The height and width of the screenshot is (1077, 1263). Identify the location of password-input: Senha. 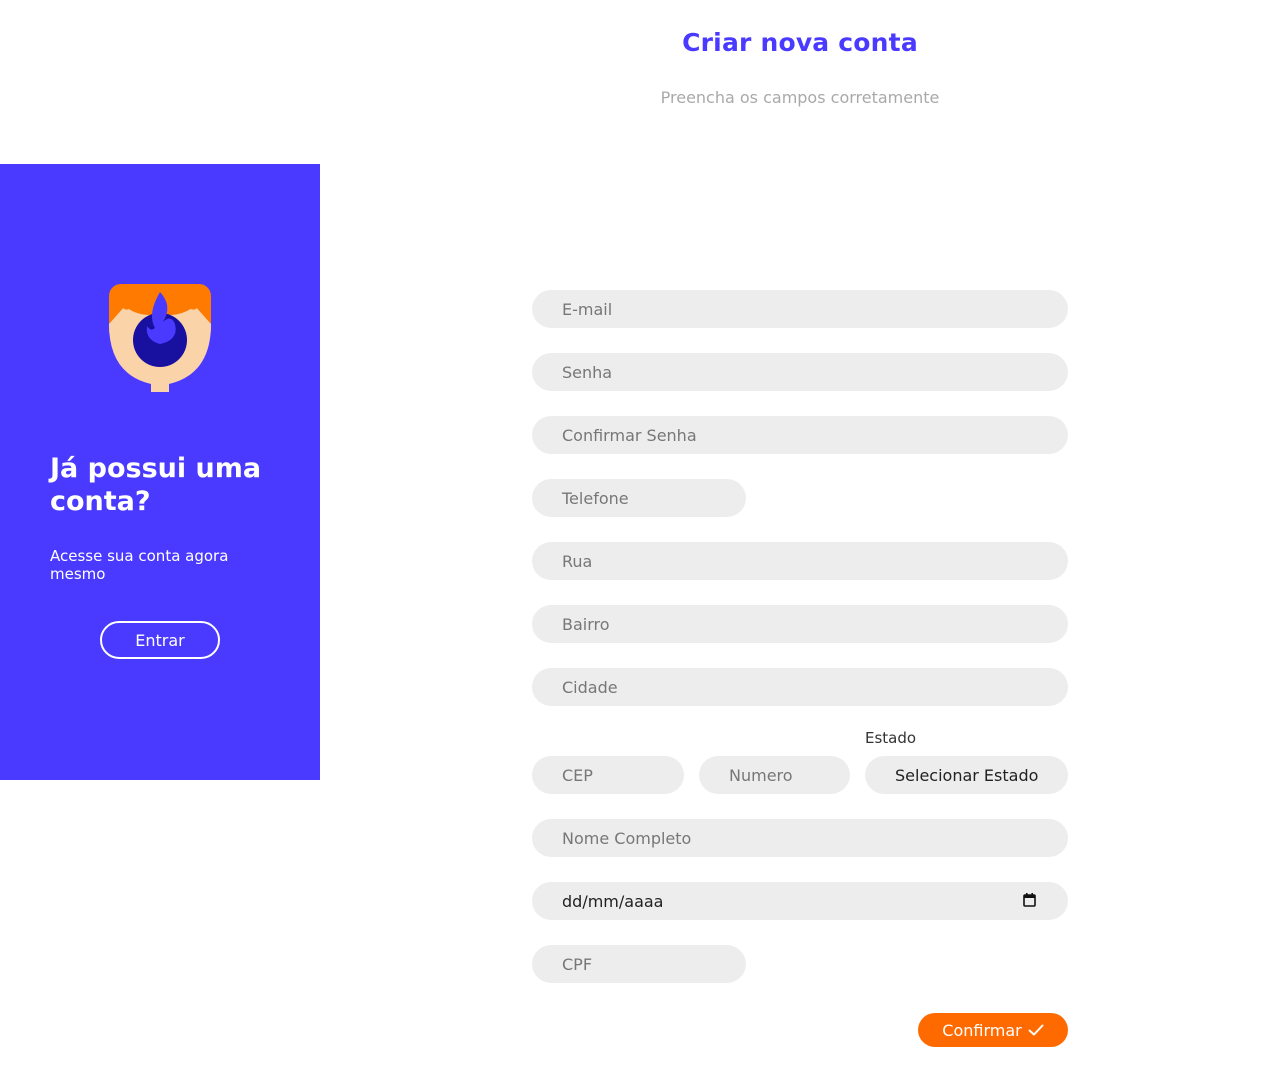
(800, 372).